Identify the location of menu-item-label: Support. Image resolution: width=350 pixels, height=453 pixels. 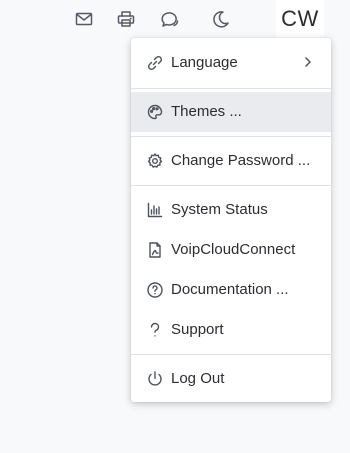
(197, 329).